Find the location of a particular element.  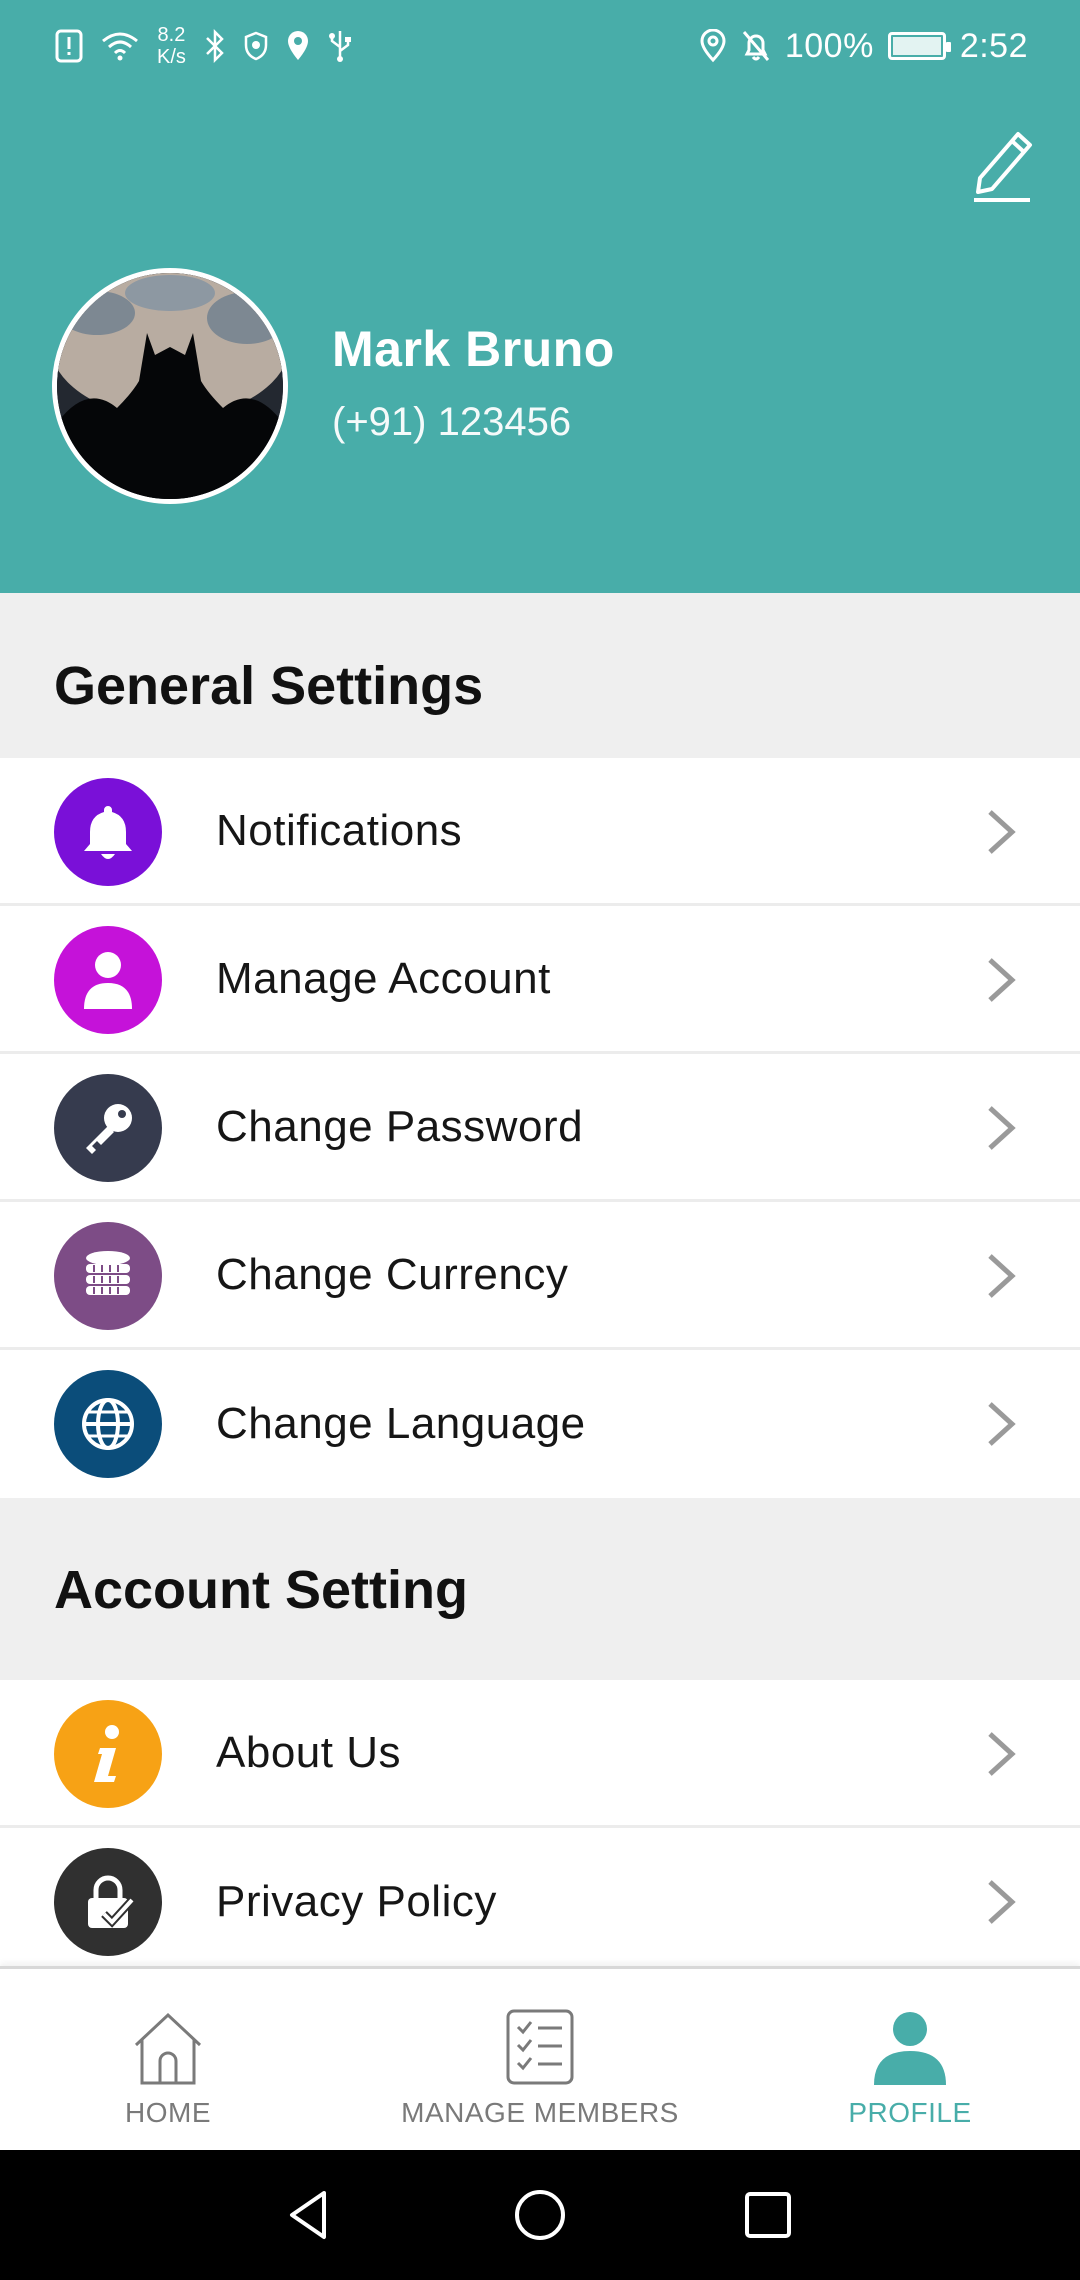

clock-time: 2:52 is located at coordinates (993, 45).